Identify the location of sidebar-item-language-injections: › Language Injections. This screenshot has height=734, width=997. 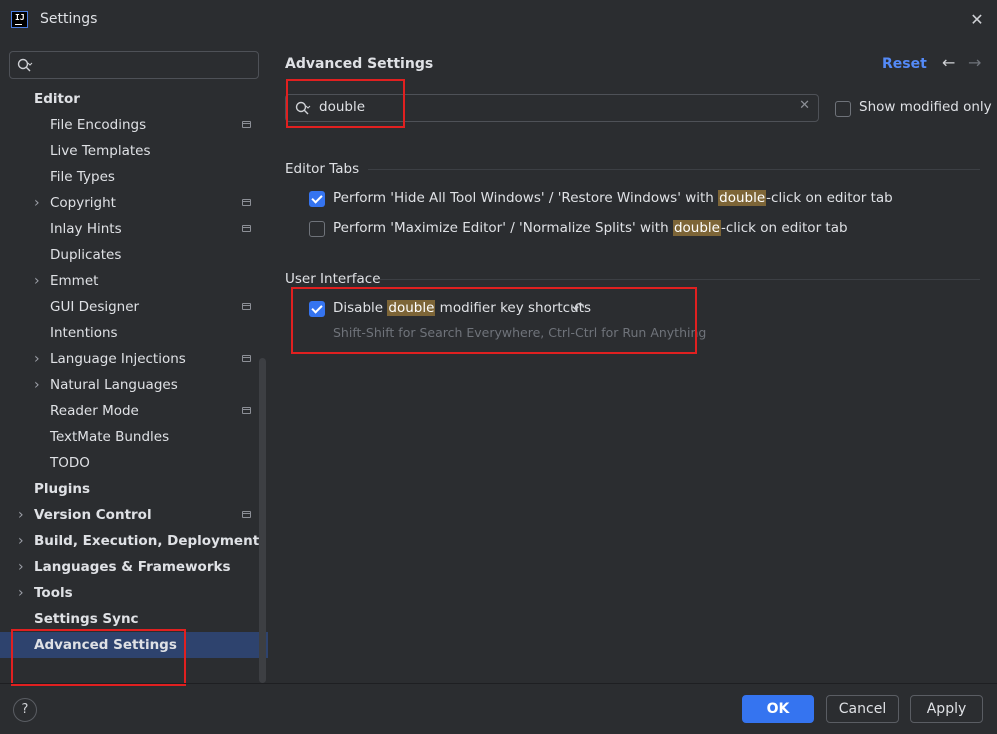
(129, 359).